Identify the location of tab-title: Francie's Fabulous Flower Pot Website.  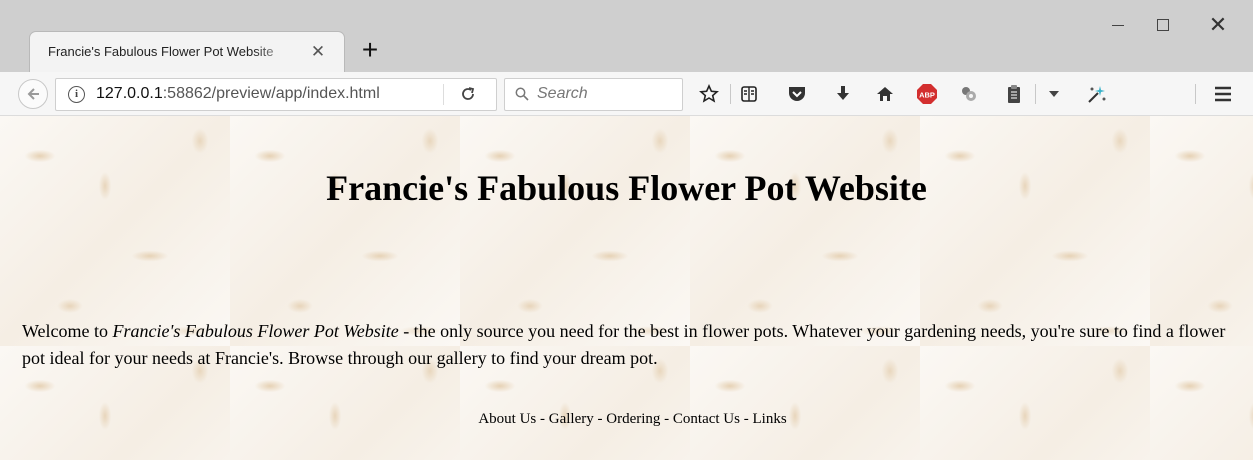
(161, 51).